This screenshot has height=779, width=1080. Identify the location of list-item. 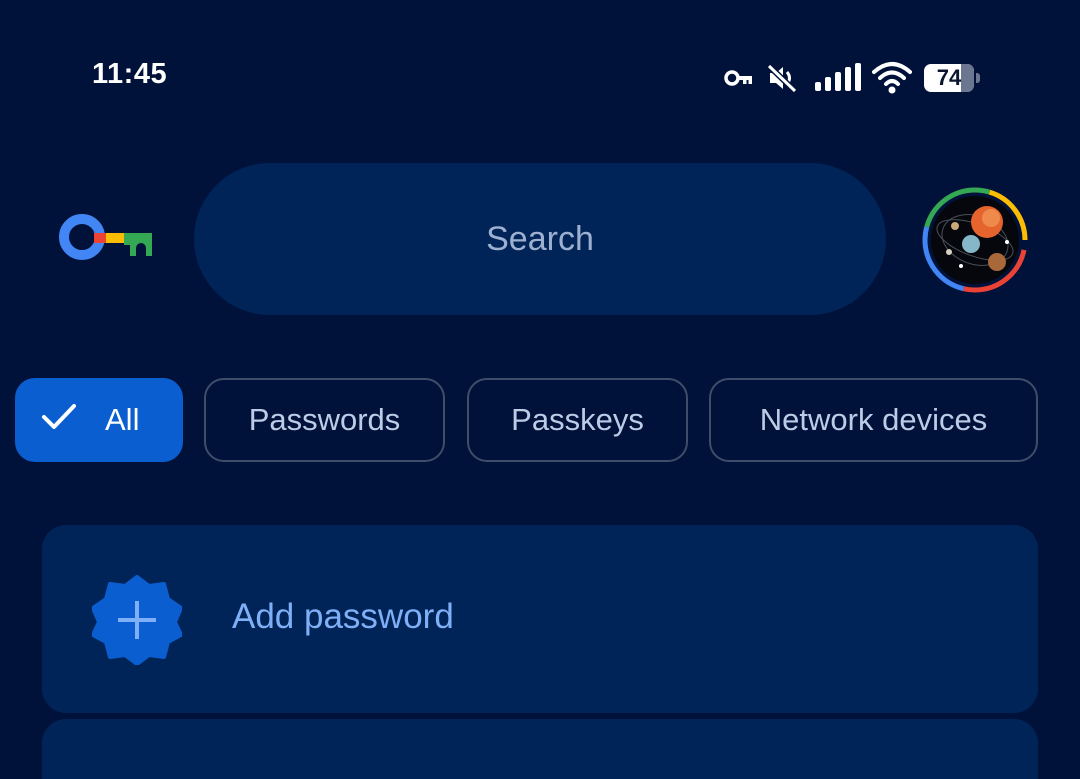
(540, 749).